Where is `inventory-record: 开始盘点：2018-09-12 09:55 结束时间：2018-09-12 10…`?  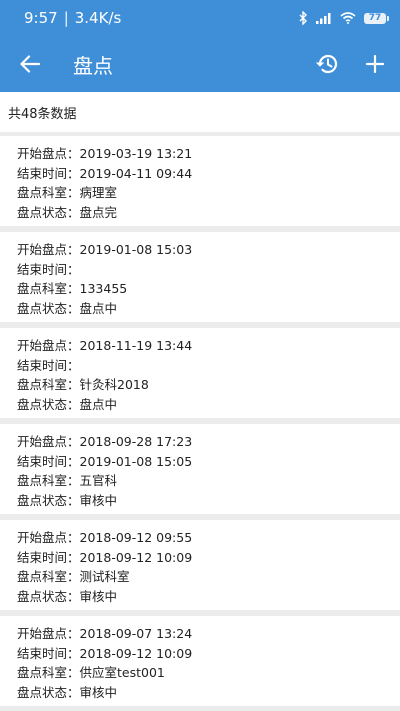 inventory-record: 开始盘点：2018-09-12 09:55 结束时间：2018-09-12 10… is located at coordinates (200, 565).